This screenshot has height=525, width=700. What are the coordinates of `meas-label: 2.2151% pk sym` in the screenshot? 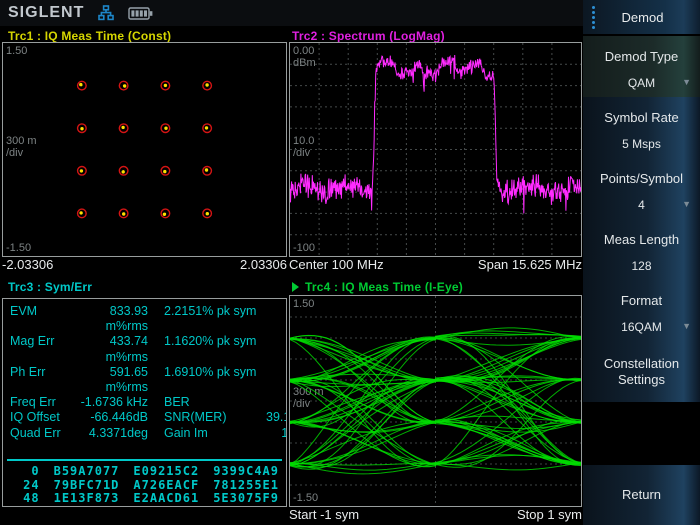 It's located at (210, 311).